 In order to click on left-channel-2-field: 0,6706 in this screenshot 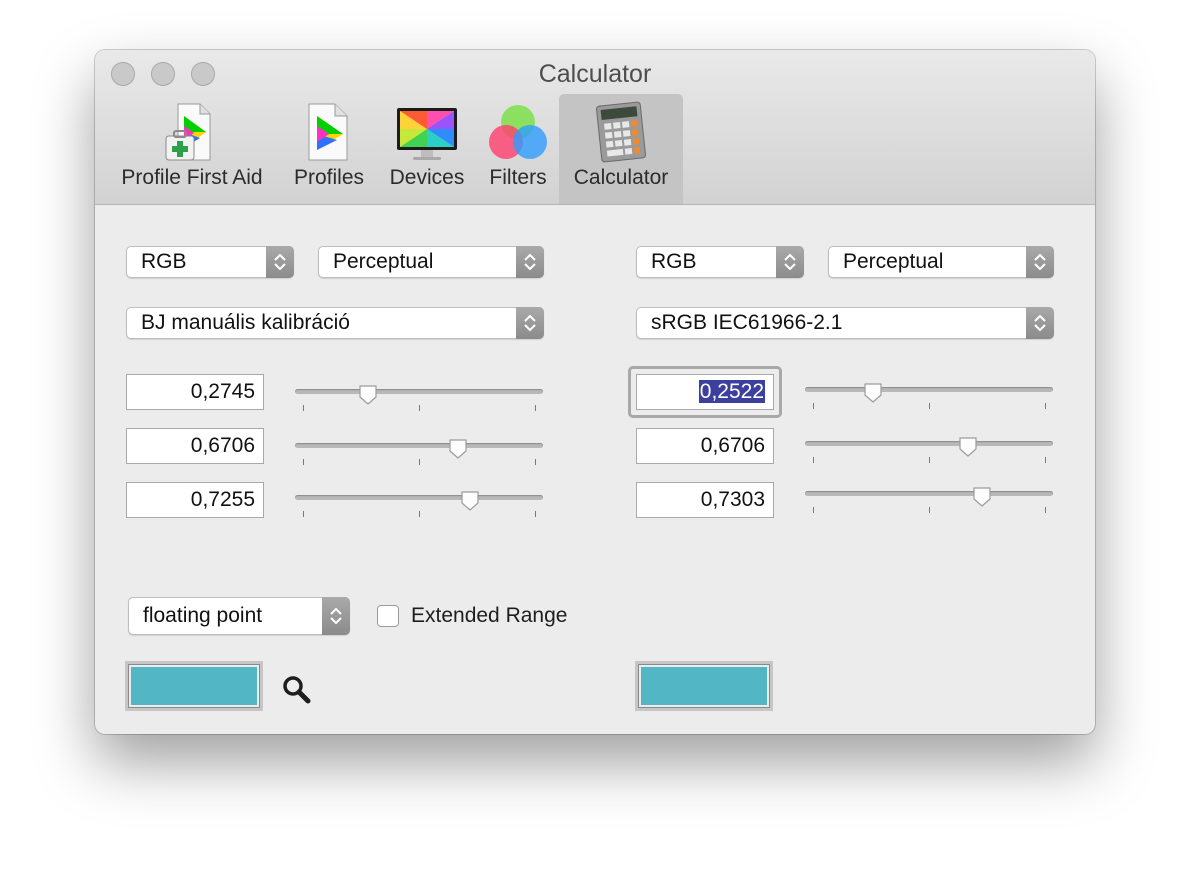, I will do `click(195, 446)`.